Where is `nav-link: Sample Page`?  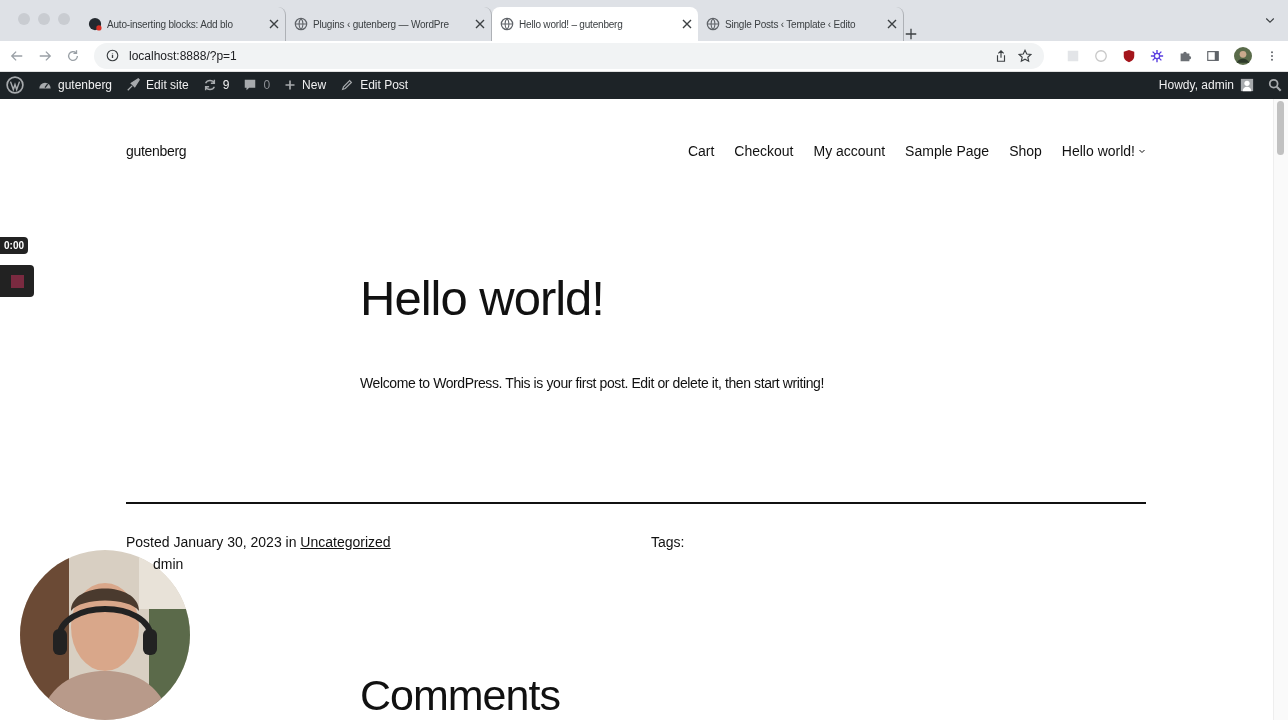
nav-link: Sample Page is located at coordinates (947, 151).